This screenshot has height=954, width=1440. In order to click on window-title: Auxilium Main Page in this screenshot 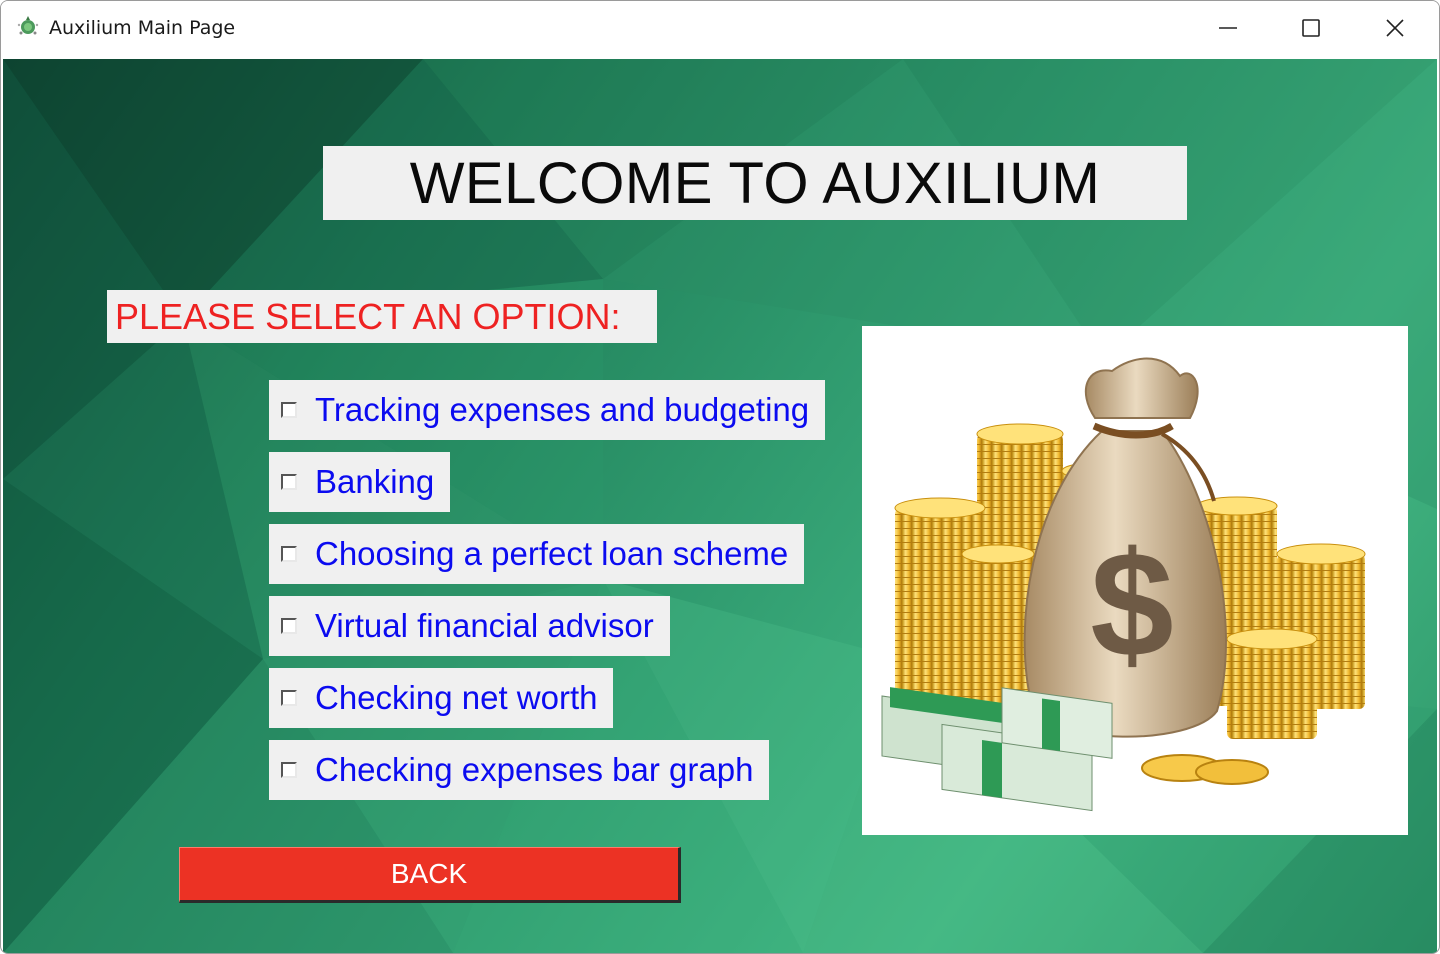, I will do `click(142, 28)`.